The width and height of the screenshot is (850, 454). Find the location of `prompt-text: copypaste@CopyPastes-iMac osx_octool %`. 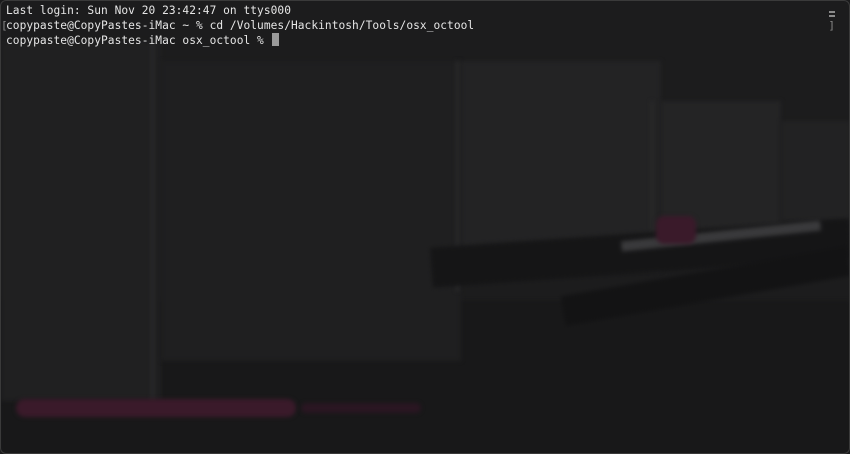

prompt-text: copypaste@CopyPastes-iMac osx_octool % is located at coordinates (138, 40).